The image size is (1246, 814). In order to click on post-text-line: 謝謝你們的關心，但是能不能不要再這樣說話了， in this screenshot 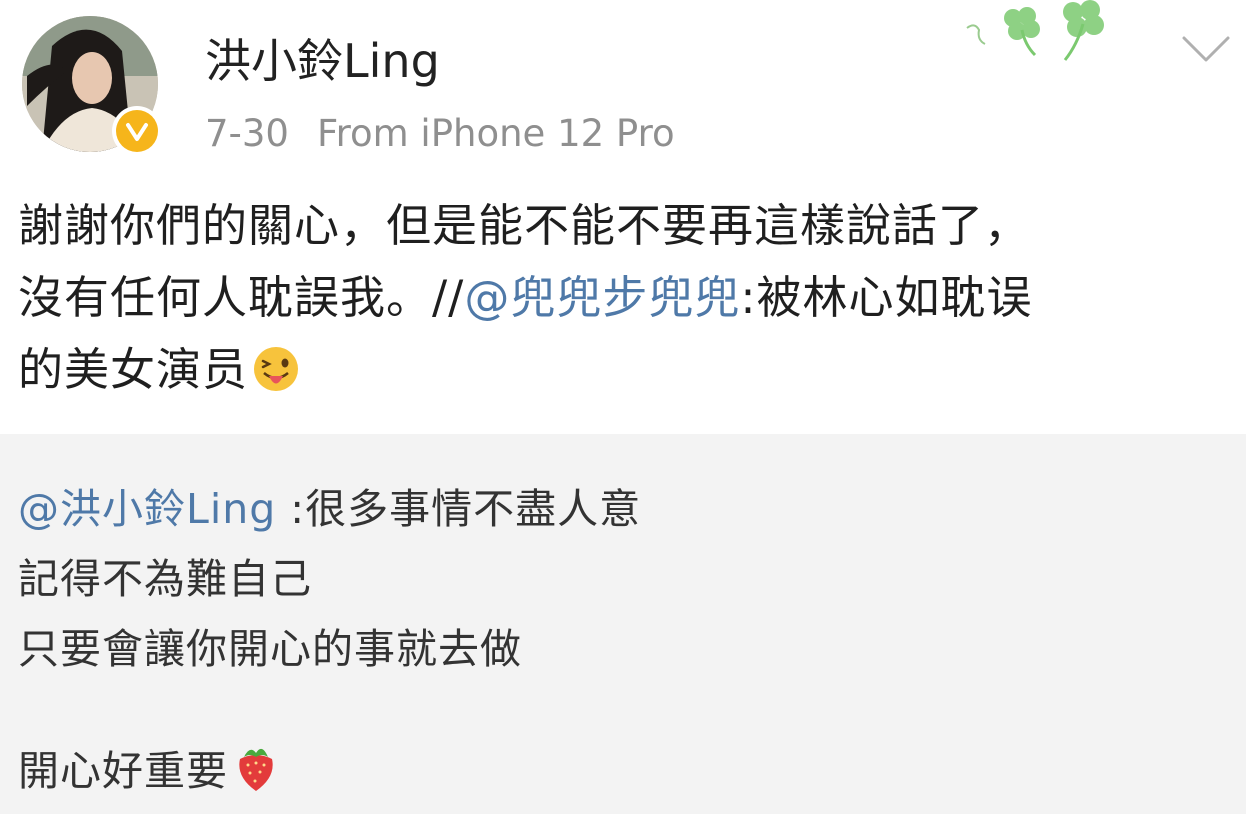, I will do `click(524, 225)`.